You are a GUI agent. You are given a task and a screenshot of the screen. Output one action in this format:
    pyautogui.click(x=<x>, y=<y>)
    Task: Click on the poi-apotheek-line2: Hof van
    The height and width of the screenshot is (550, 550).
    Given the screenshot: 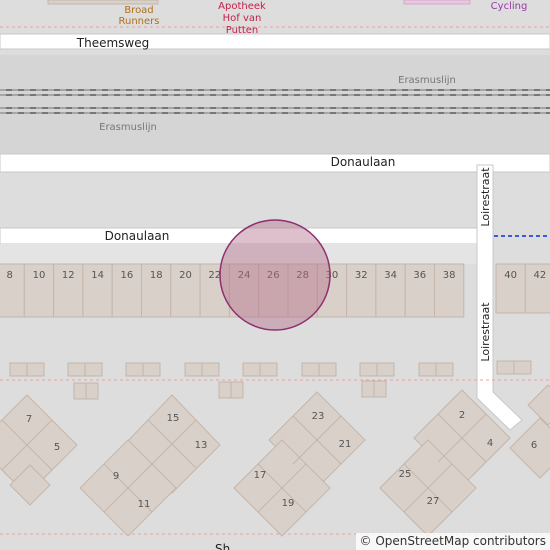 What is the action you would take?
    pyautogui.click(x=242, y=18)
    